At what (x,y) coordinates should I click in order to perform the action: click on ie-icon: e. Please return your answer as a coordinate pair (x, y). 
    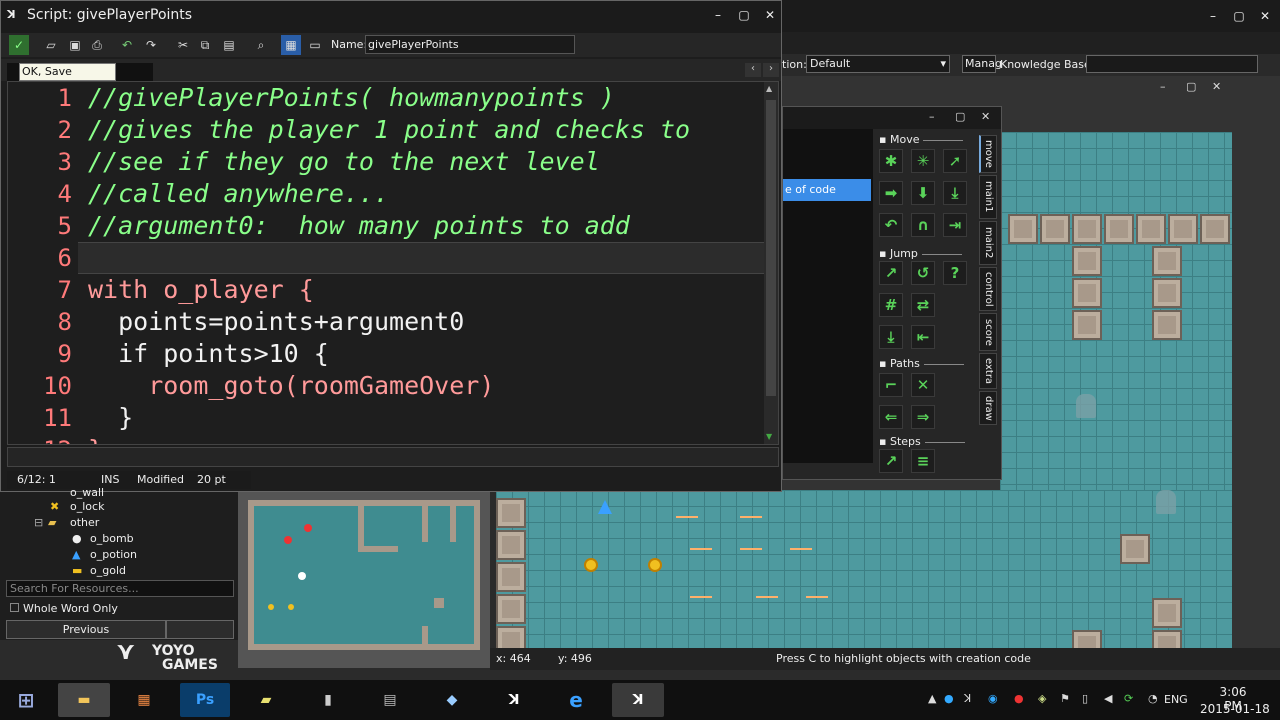
    Looking at the image, I should click on (576, 700).